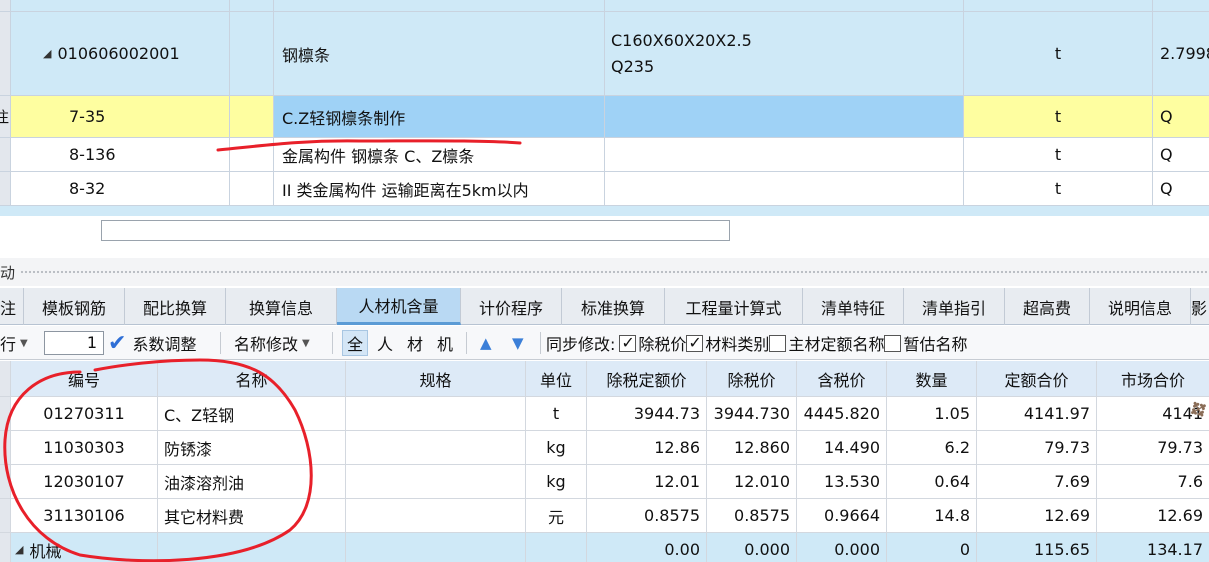 The width and height of the screenshot is (1209, 562). I want to click on exclude-tax-checkbox, so click(628, 342).